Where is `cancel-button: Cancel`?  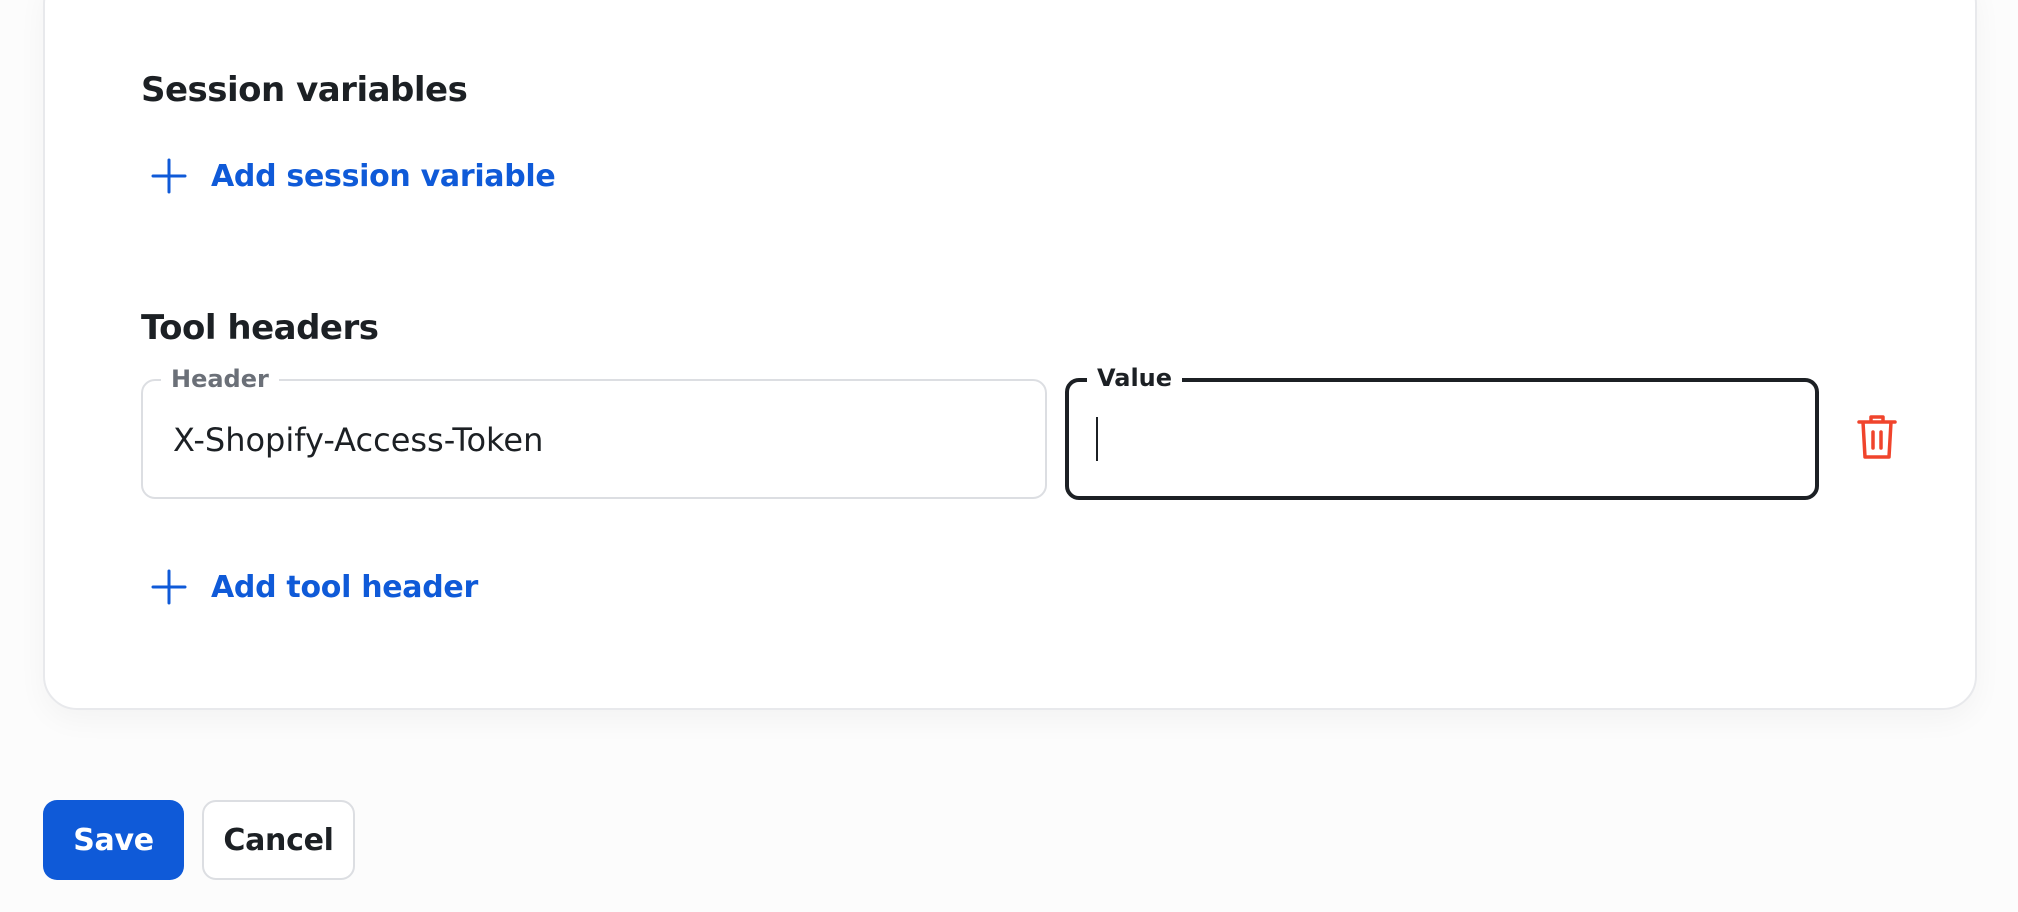 cancel-button: Cancel is located at coordinates (278, 840).